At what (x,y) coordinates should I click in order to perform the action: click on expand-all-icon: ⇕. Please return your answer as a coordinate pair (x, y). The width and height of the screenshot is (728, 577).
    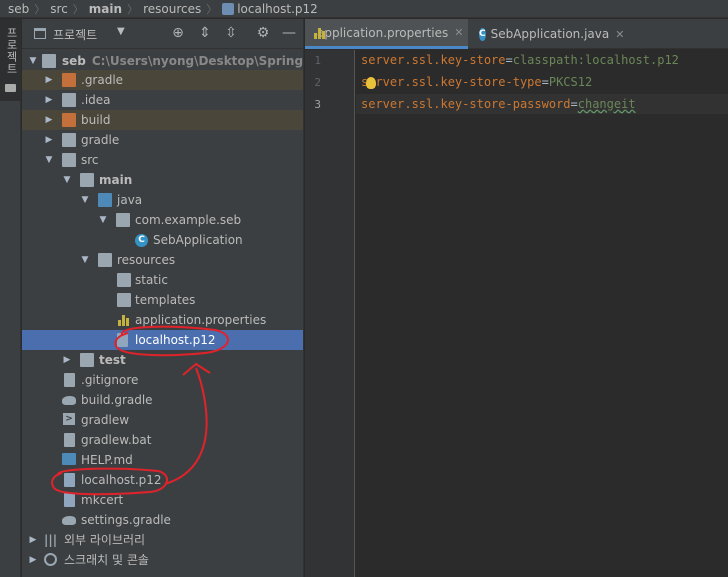
    Looking at the image, I should click on (205, 33).